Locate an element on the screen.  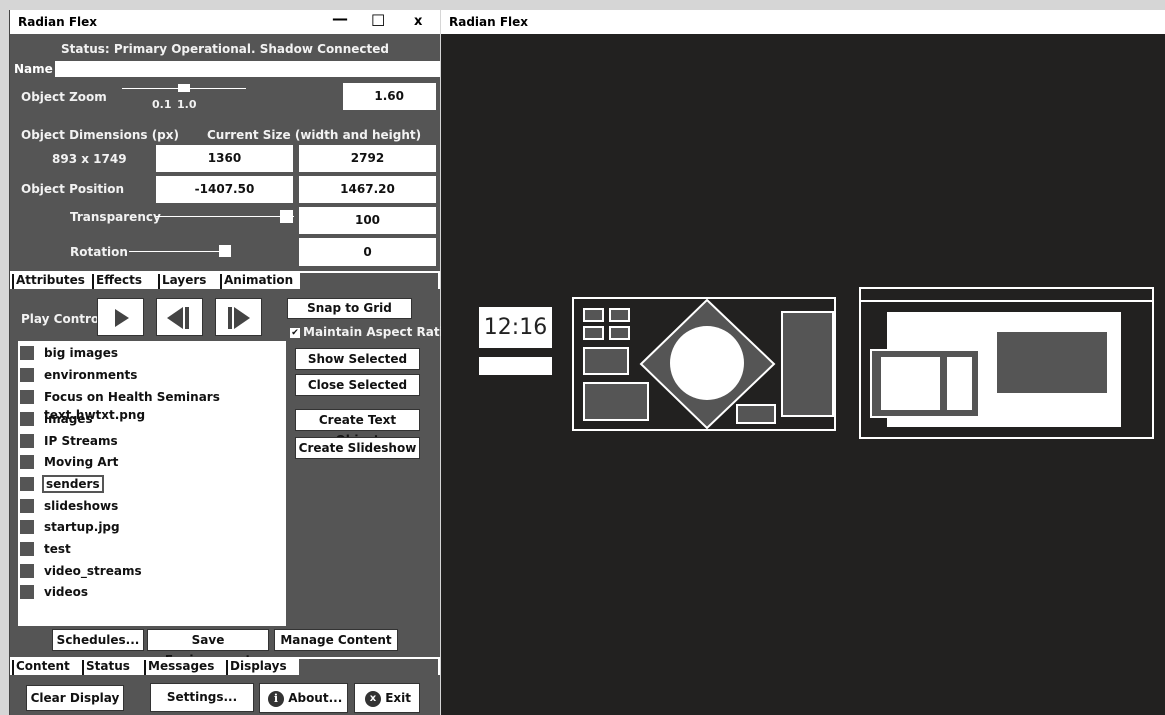
list-item-selected: senders is located at coordinates (152, 484).